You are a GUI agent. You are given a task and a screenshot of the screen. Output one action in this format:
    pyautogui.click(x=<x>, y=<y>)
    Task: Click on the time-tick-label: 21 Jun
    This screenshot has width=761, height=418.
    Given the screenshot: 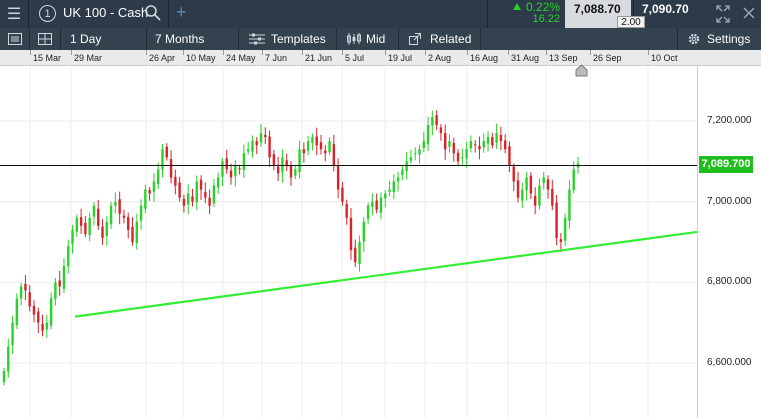 What is the action you would take?
    pyautogui.click(x=319, y=58)
    